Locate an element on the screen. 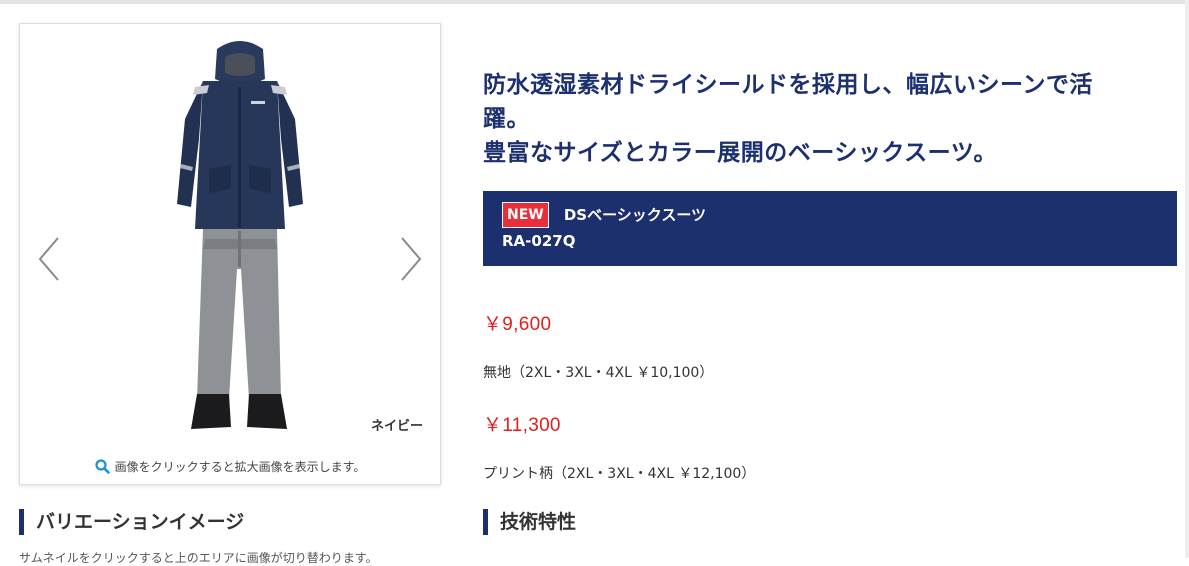 The width and height of the screenshot is (1189, 566). carousel-prev-button is located at coordinates (49, 259).